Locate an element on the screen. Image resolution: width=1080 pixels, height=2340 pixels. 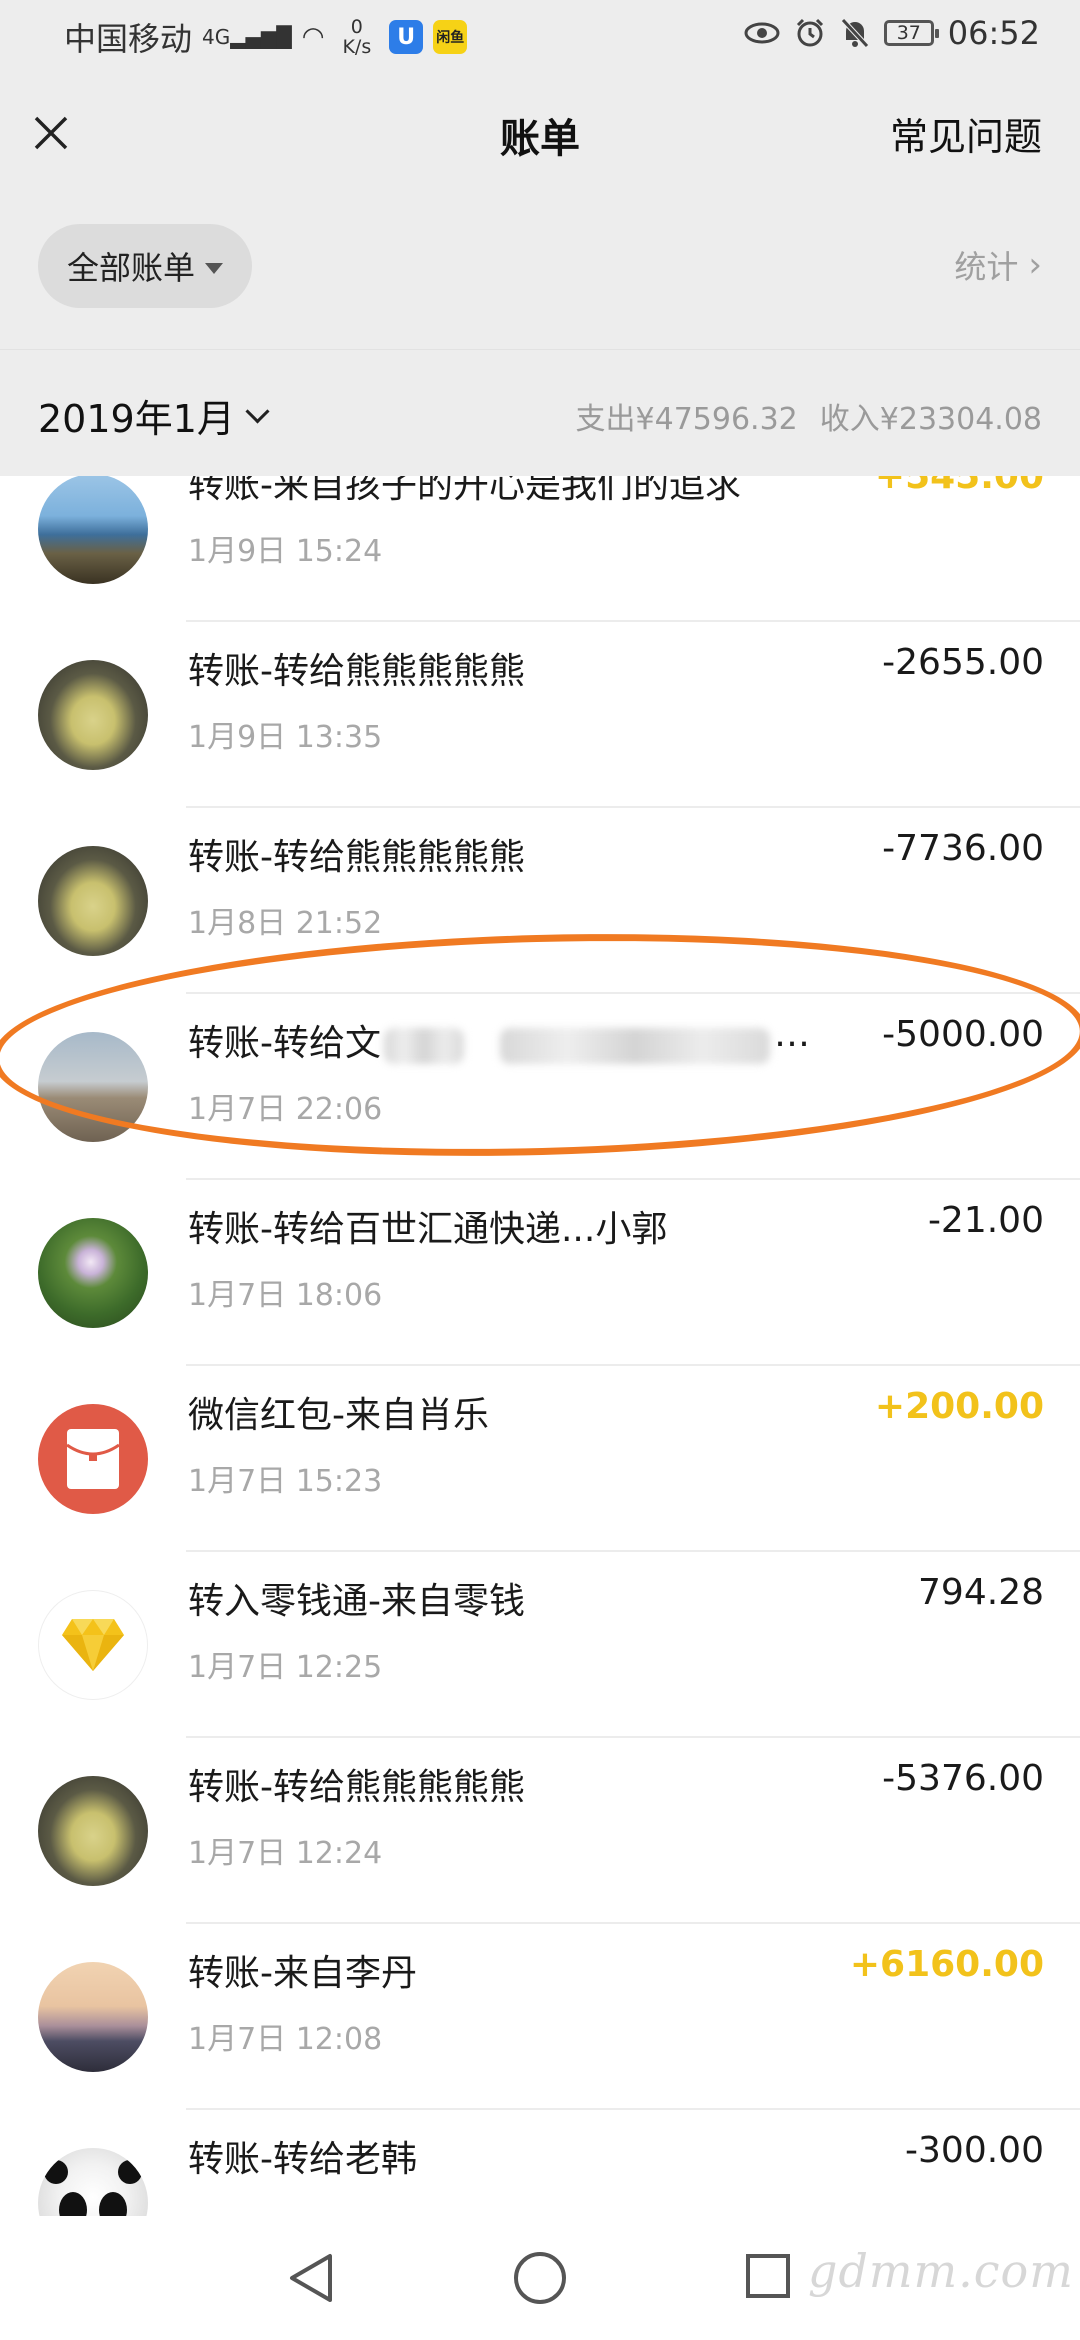
transaction-amount: +6160.00 is located at coordinates (946, 1964).